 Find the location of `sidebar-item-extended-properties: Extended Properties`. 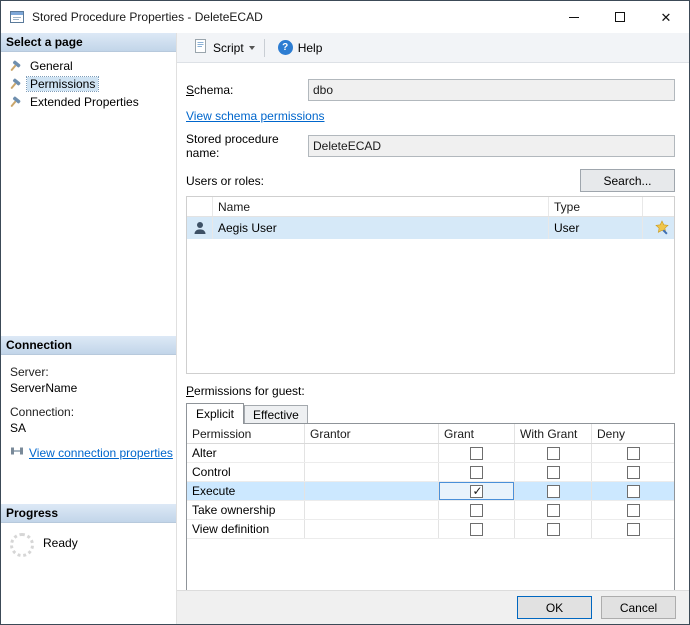

sidebar-item-extended-properties: Extended Properties is located at coordinates (88, 102).